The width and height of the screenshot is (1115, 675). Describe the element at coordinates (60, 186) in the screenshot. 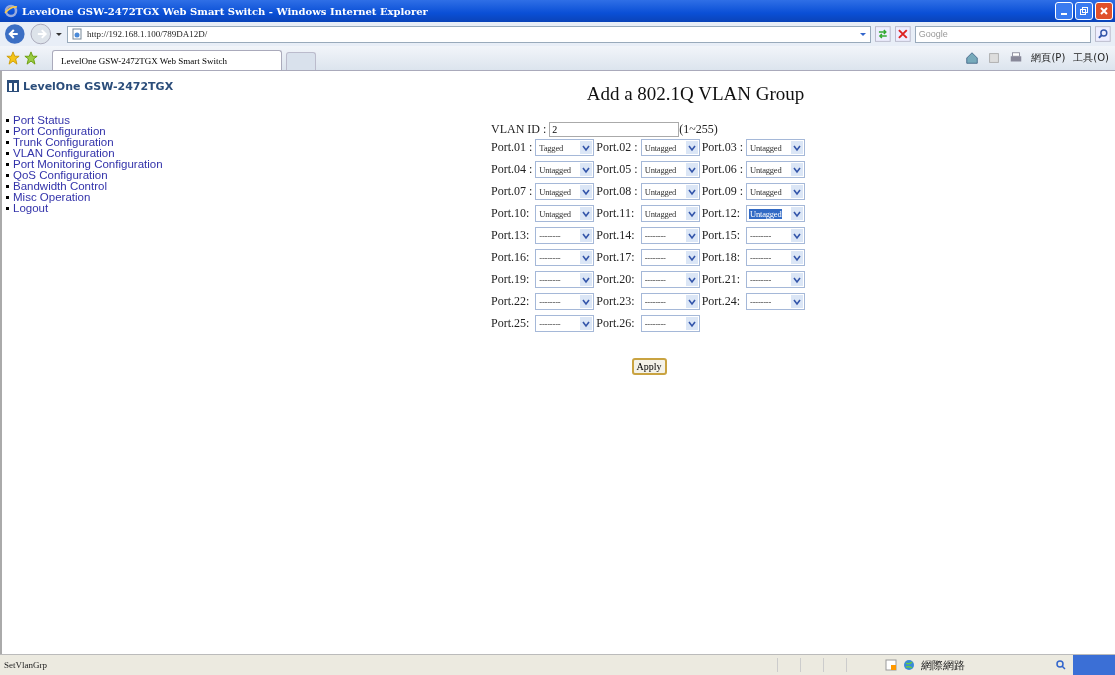

I see `nav-link: Bandwidth Control` at that location.